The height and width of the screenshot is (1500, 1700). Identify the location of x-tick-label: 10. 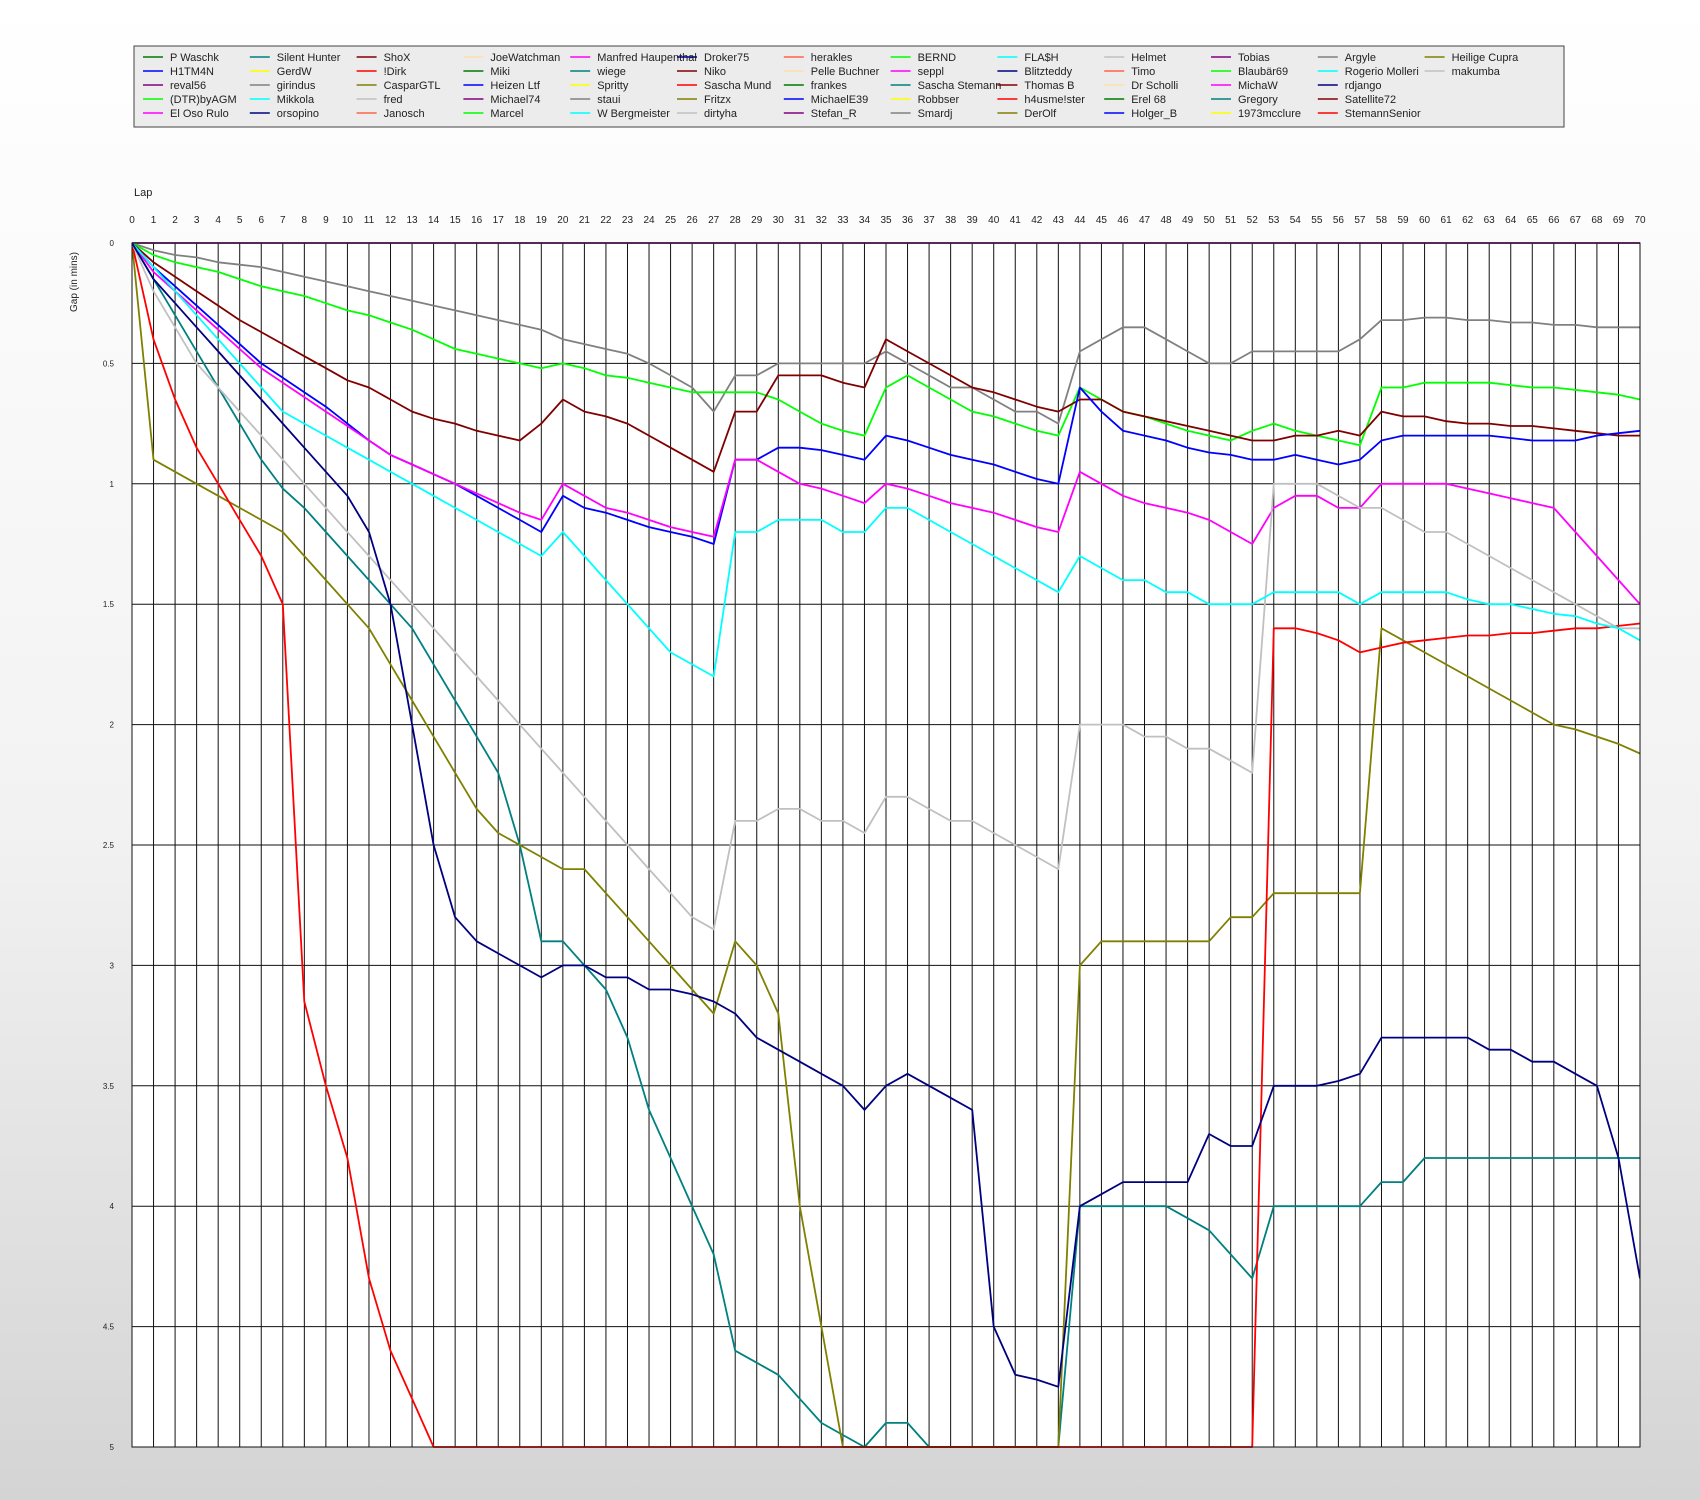
(348, 220).